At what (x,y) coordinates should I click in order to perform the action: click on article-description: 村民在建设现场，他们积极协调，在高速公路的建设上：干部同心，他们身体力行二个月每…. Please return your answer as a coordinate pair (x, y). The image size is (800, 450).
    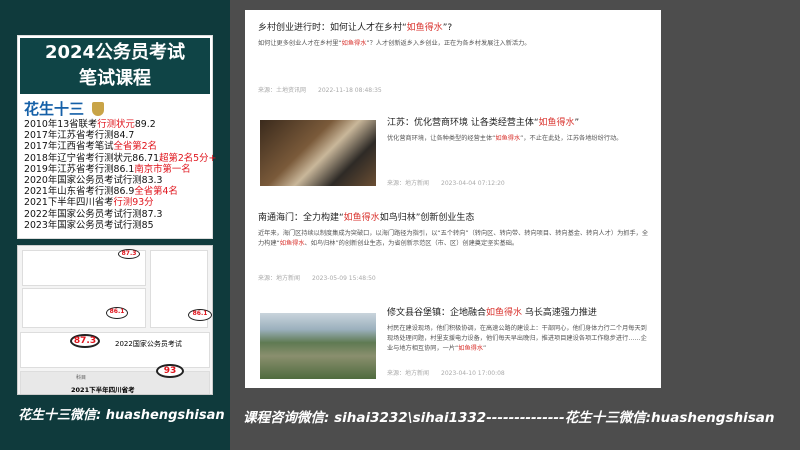
    Looking at the image, I should click on (518, 339).